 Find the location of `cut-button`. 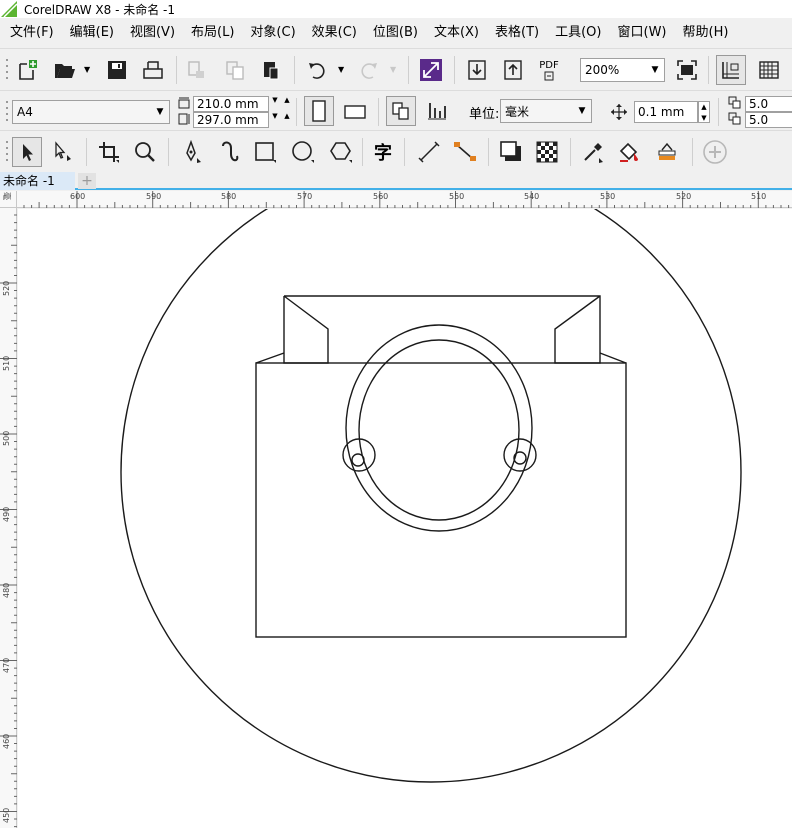

cut-button is located at coordinates (197, 70).